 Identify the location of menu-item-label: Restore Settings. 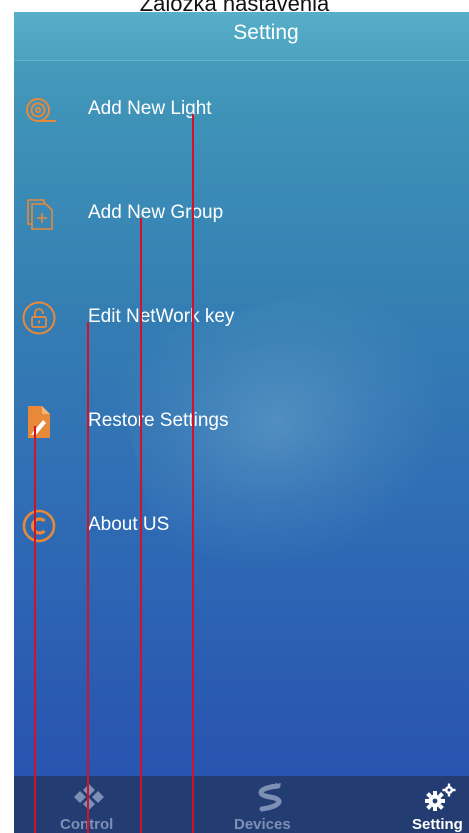
(158, 420).